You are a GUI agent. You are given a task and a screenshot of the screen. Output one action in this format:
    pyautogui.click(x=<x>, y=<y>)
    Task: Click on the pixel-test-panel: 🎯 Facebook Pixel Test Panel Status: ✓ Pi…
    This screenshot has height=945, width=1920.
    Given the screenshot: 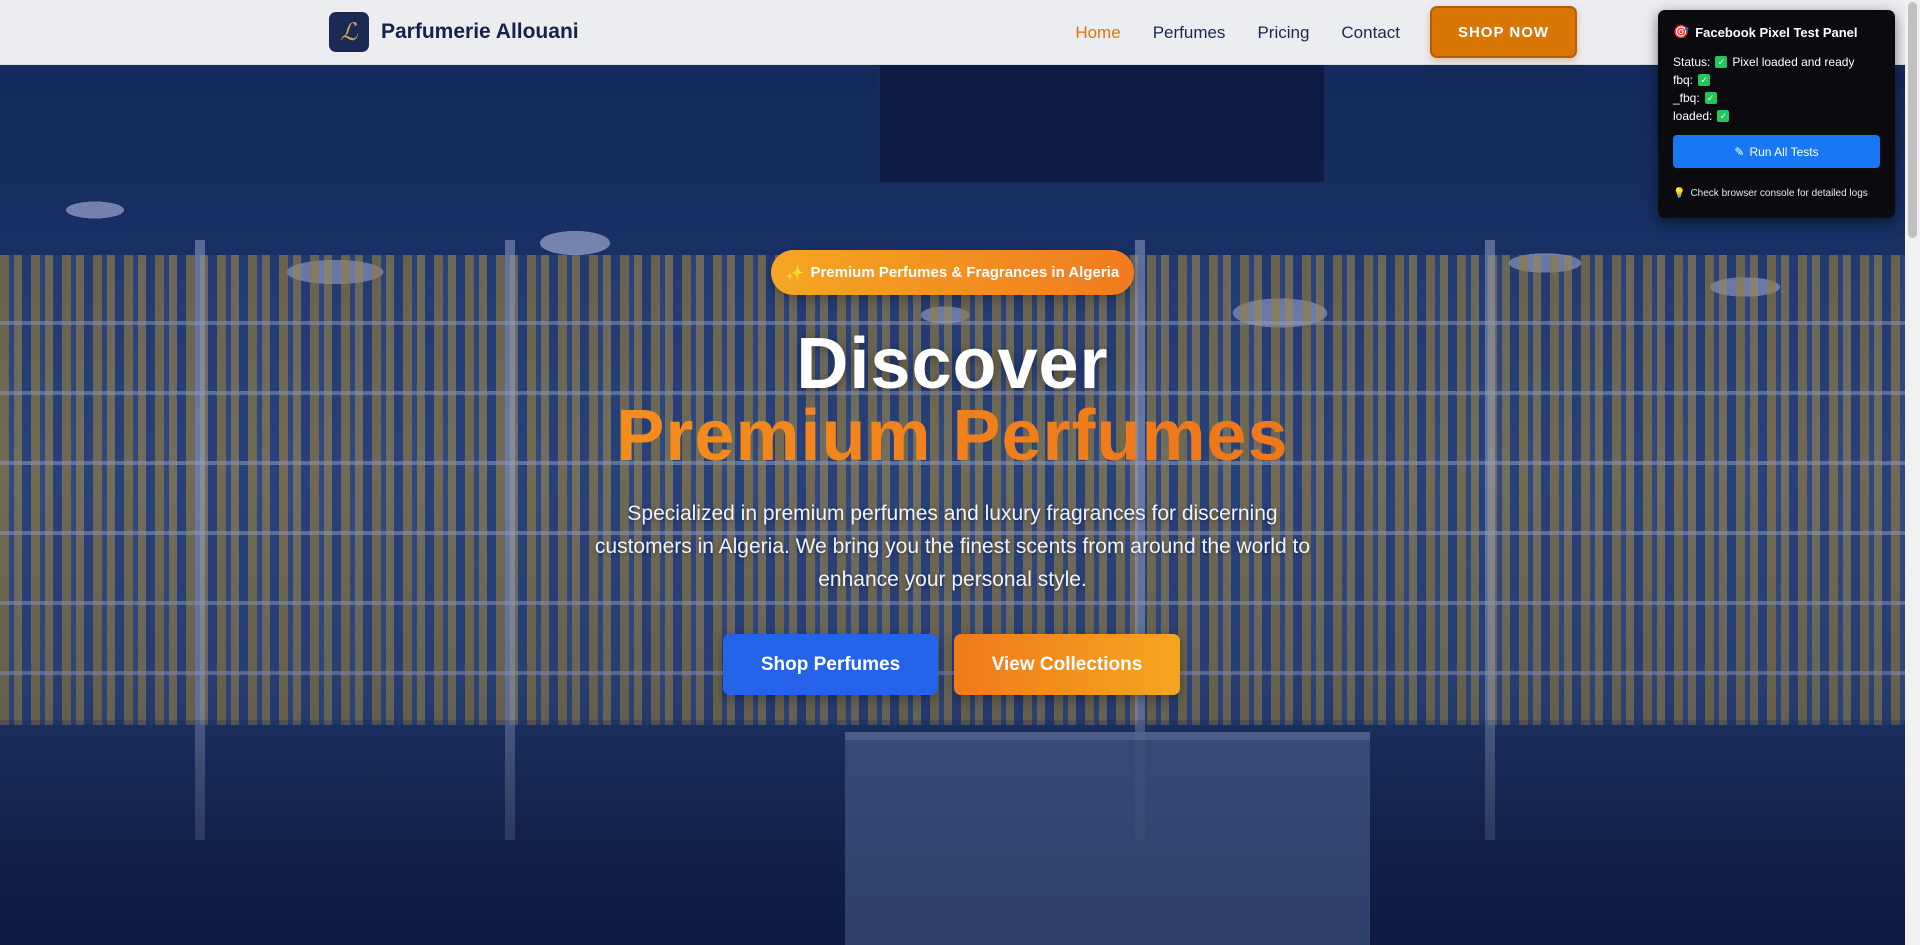 What is the action you would take?
    pyautogui.click(x=1776, y=114)
    